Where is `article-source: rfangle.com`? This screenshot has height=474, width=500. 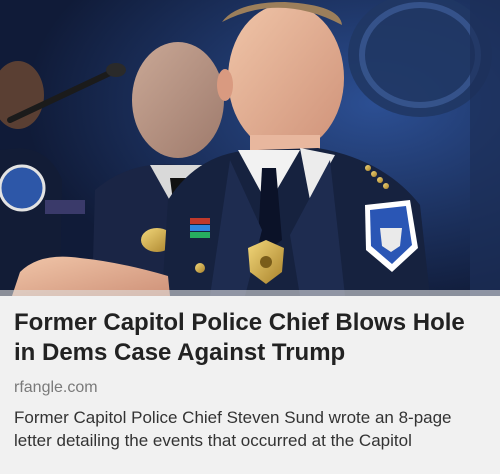
article-source: rfangle.com is located at coordinates (56, 387).